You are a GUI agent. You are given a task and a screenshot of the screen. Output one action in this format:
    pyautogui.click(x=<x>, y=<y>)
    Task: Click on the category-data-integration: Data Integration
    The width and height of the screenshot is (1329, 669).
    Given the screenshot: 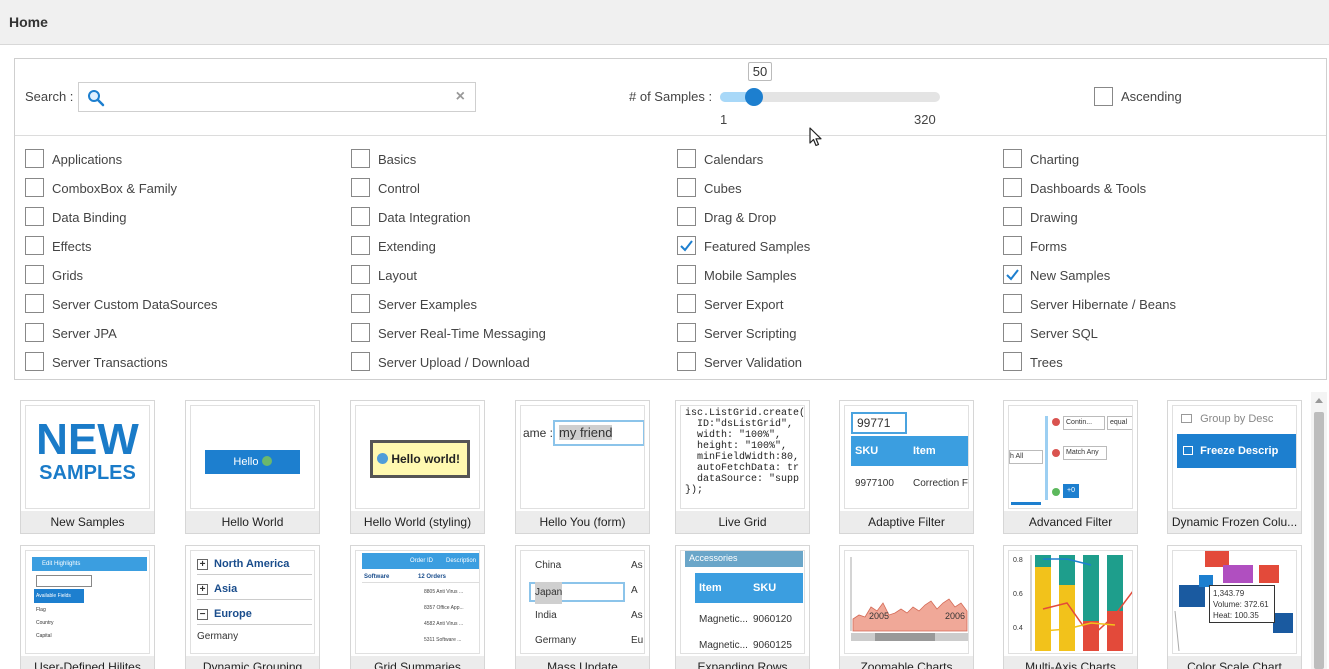 What is the action you would take?
    pyautogui.click(x=501, y=217)
    